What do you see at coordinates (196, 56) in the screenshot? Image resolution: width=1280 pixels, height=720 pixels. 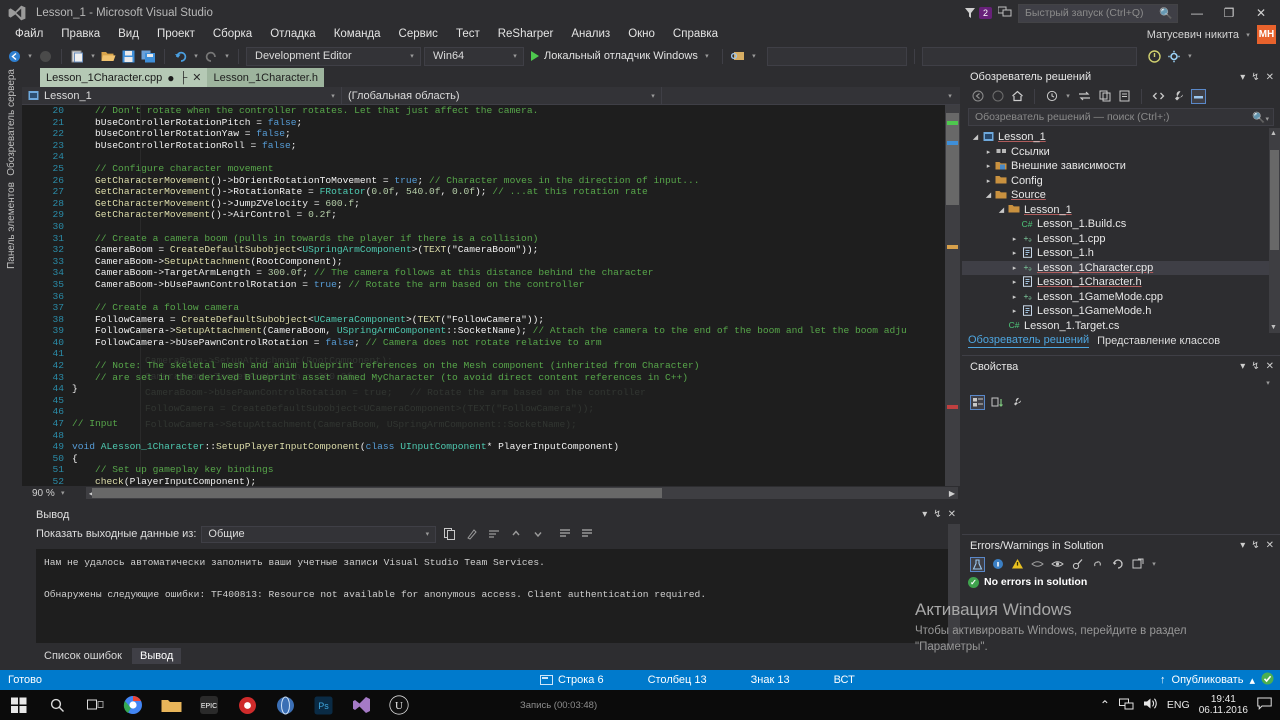 I see `undo-dropdown-caret: ▾` at bounding box center [196, 56].